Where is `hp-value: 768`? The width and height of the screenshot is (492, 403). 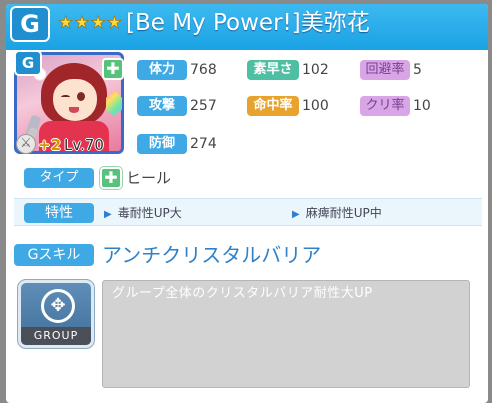 hp-value: 768 is located at coordinates (203, 70).